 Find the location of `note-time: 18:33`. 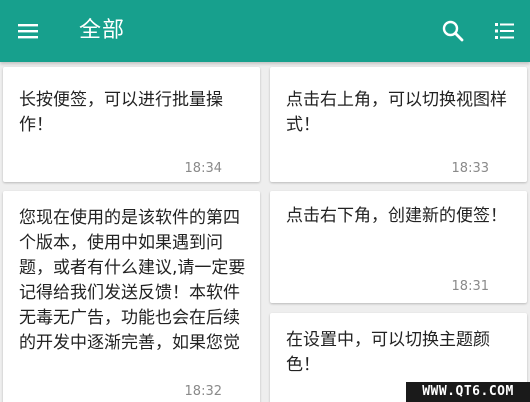

note-time: 18:33 is located at coordinates (470, 168).